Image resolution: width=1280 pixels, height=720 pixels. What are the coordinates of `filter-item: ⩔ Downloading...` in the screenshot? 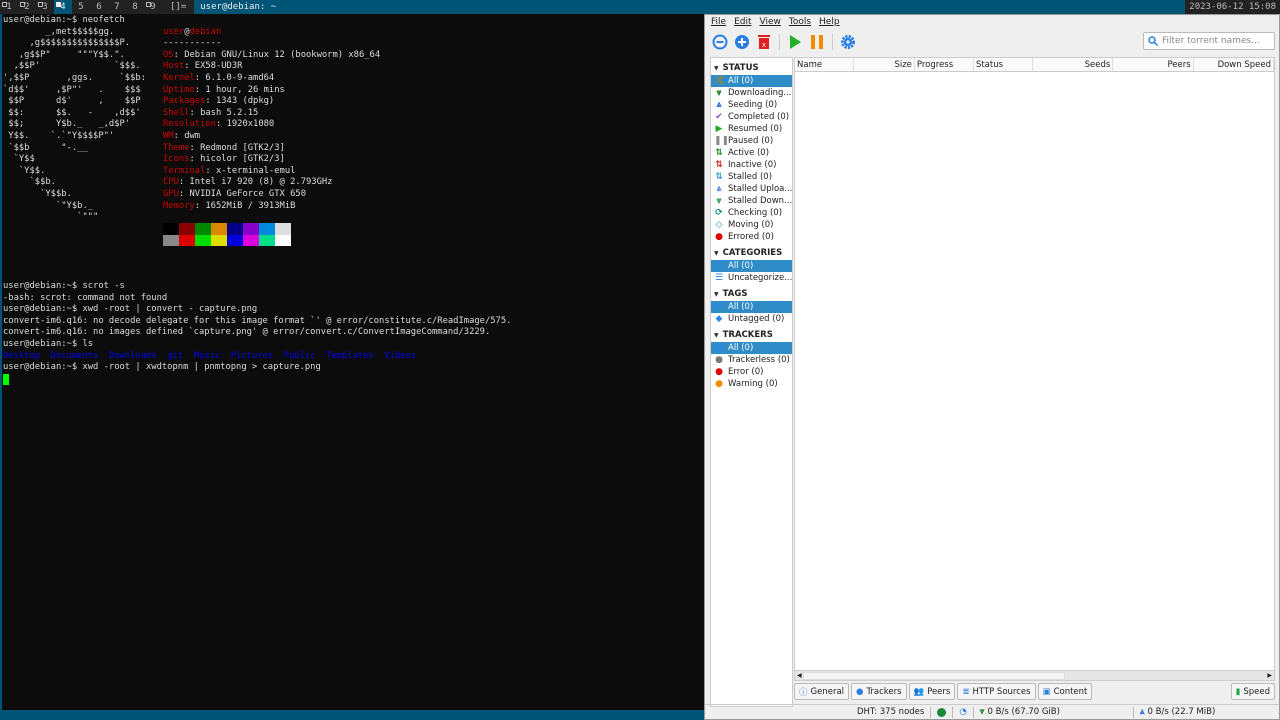 It's located at (751, 93).